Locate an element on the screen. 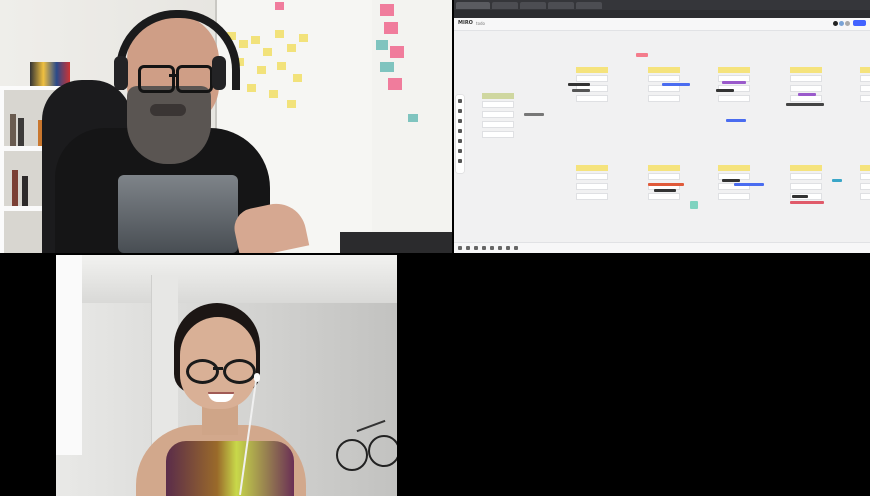 This screenshot has width=870, height=496. share-button-icon is located at coordinates (859, 23).